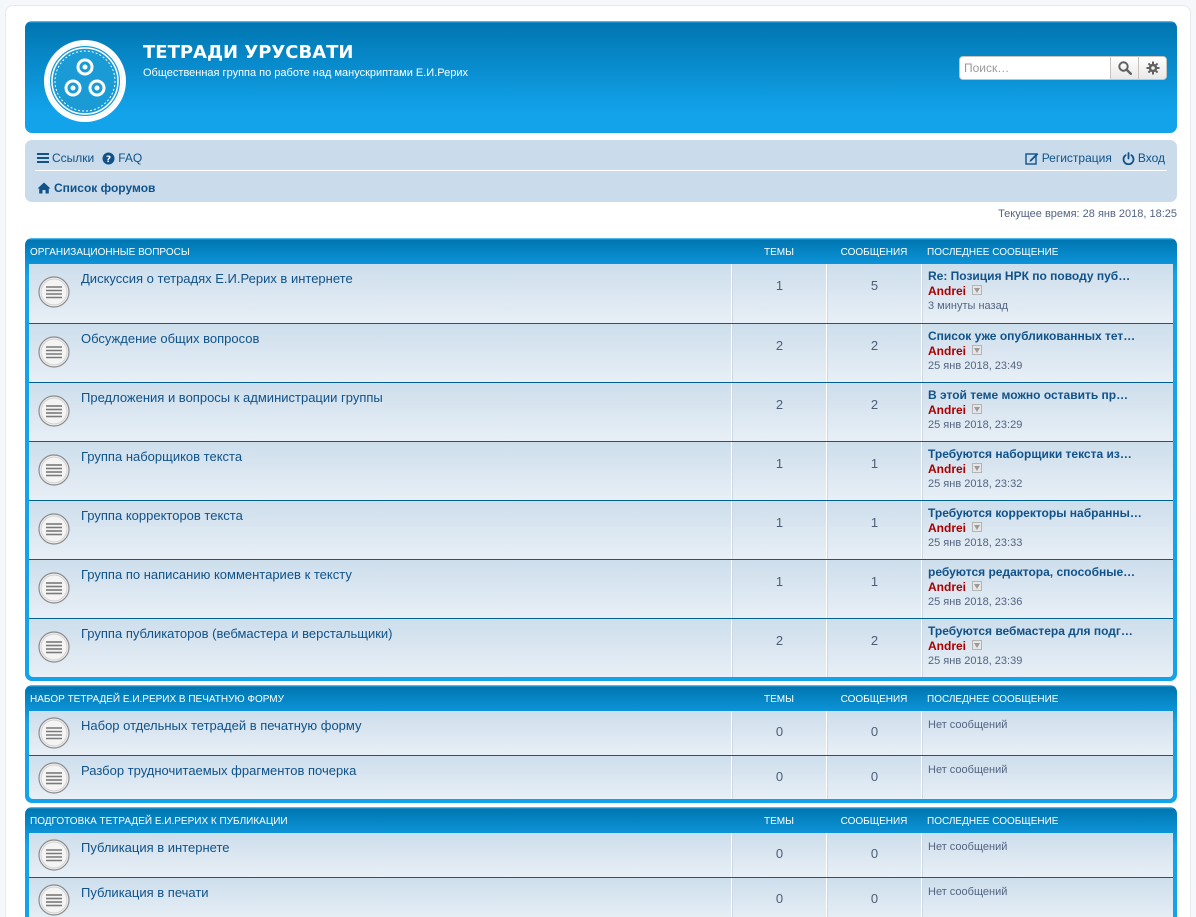 The height and width of the screenshot is (917, 1196). I want to click on last-post-time: 25 янв 2018, 23:39, so click(975, 661).